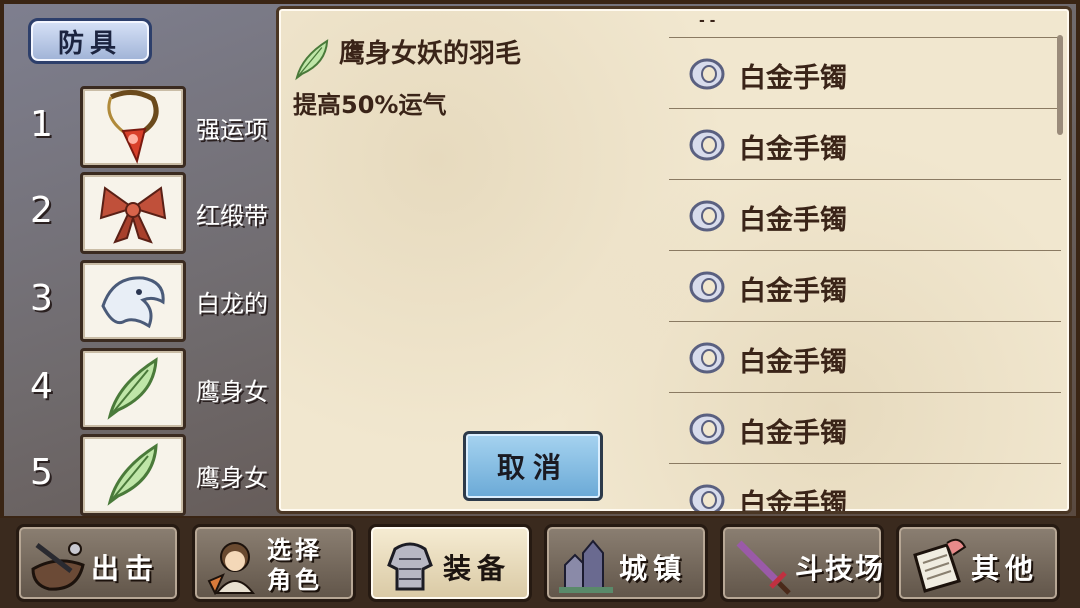 The width and height of the screenshot is (1080, 608). I want to click on amulet-icon, so click(133, 127).